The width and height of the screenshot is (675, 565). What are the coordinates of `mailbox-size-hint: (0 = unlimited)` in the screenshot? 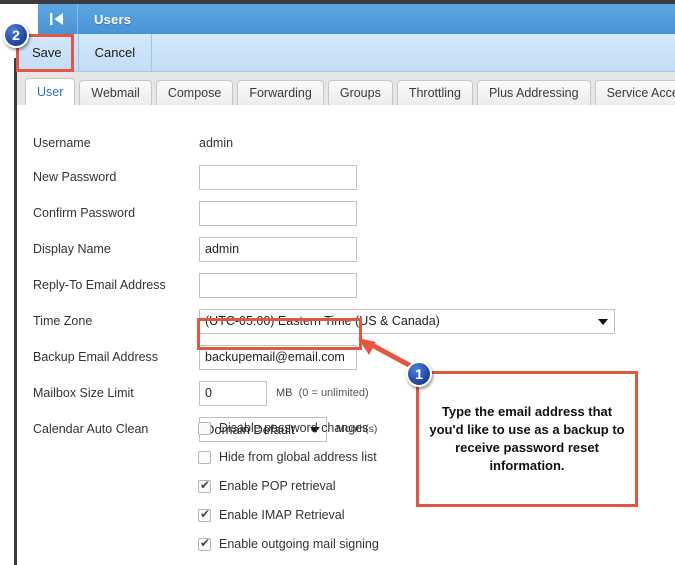 It's located at (333, 393).